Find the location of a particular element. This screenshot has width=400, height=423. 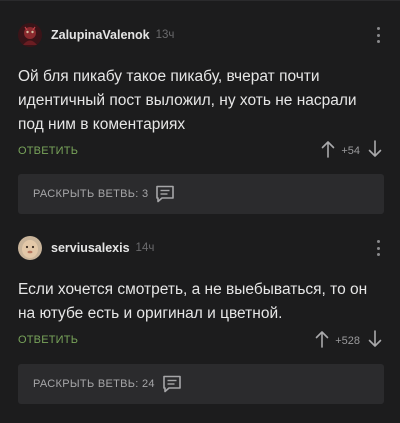

rating: +54 is located at coordinates (350, 151).